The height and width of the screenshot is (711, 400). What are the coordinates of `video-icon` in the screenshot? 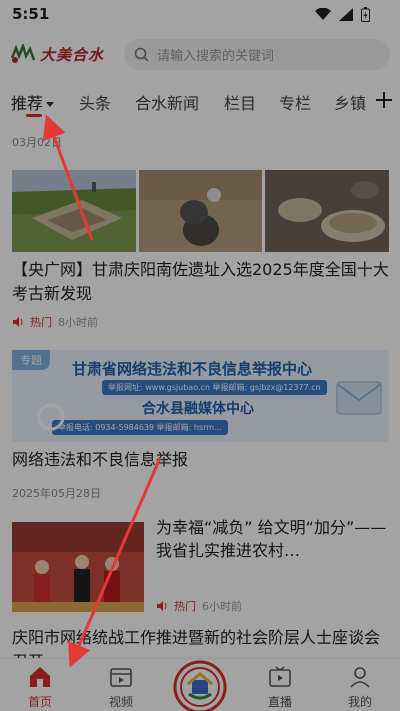 It's located at (121, 677).